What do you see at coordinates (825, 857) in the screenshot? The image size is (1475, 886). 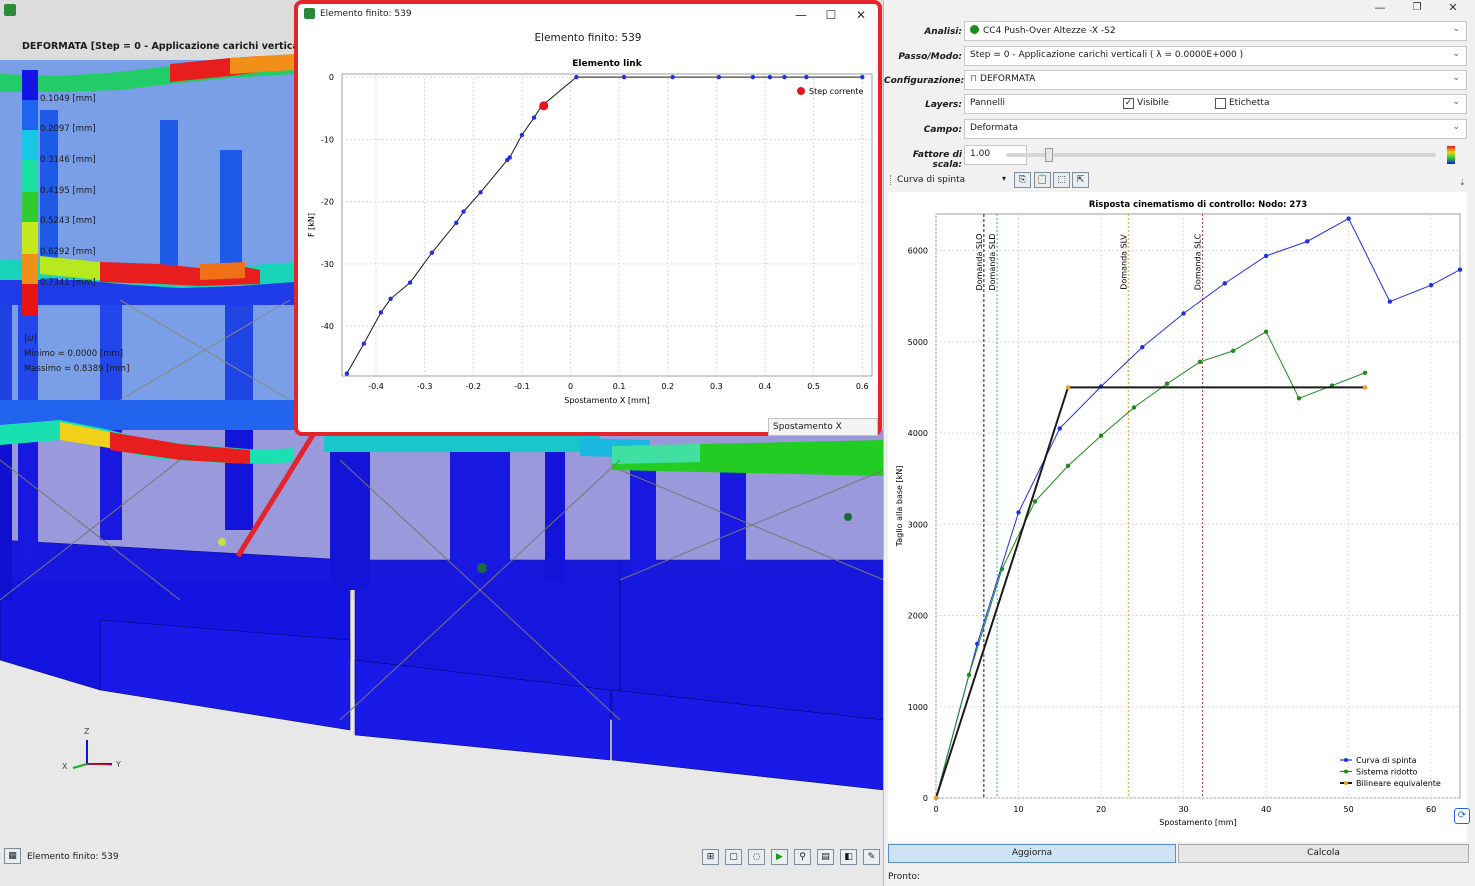 I see `table-icon: ▤` at bounding box center [825, 857].